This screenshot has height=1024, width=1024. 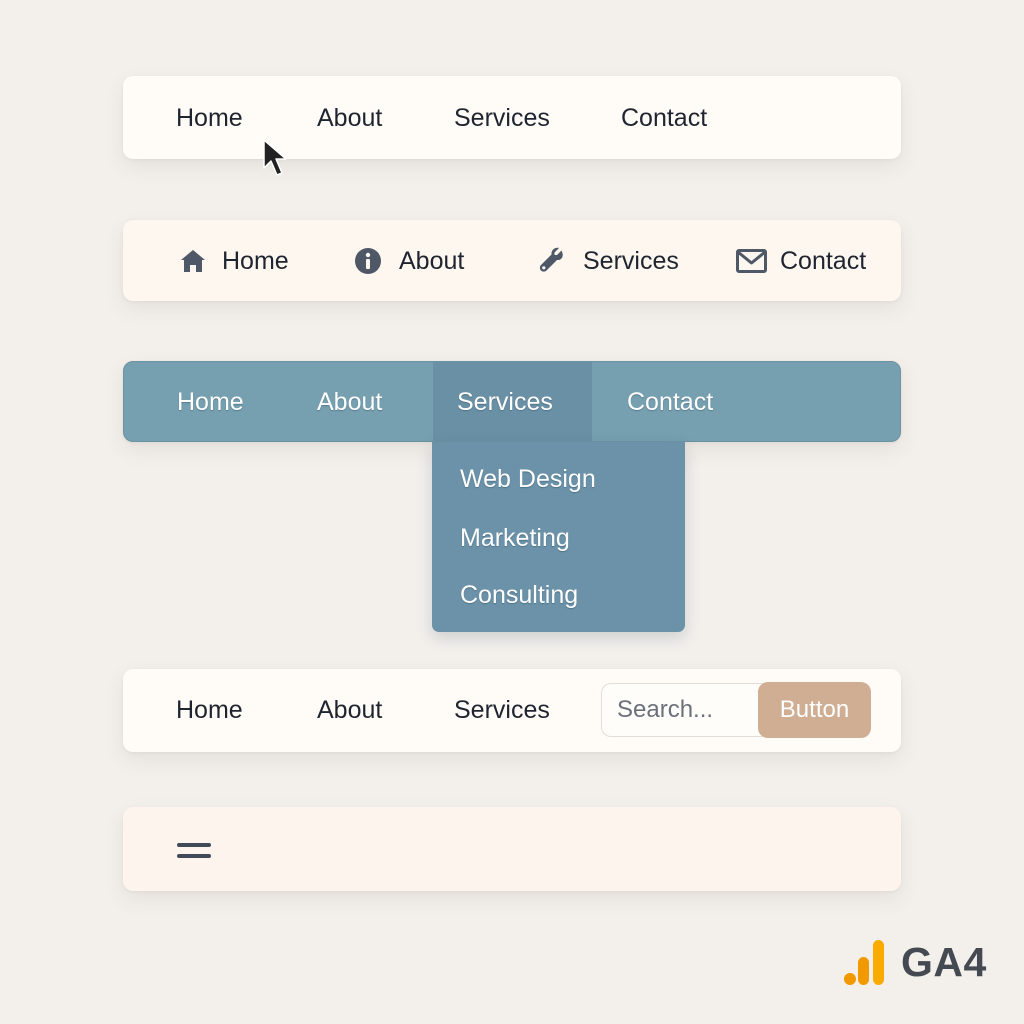 I want to click on dropdown-item-web-design: Web Design, so click(x=528, y=479).